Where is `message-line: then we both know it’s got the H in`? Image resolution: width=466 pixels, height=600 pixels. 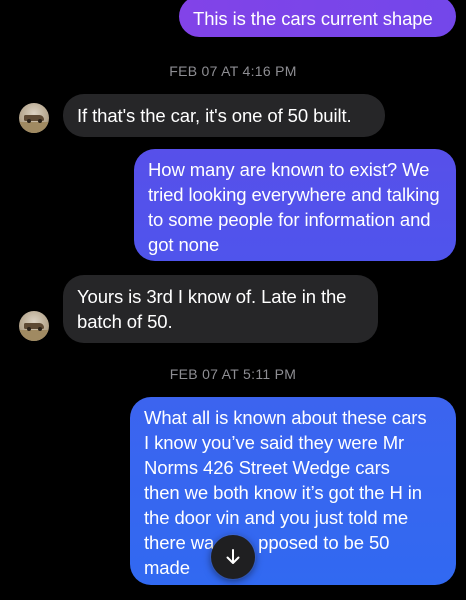 message-line: then we both know it’s got the H in is located at coordinates (283, 492).